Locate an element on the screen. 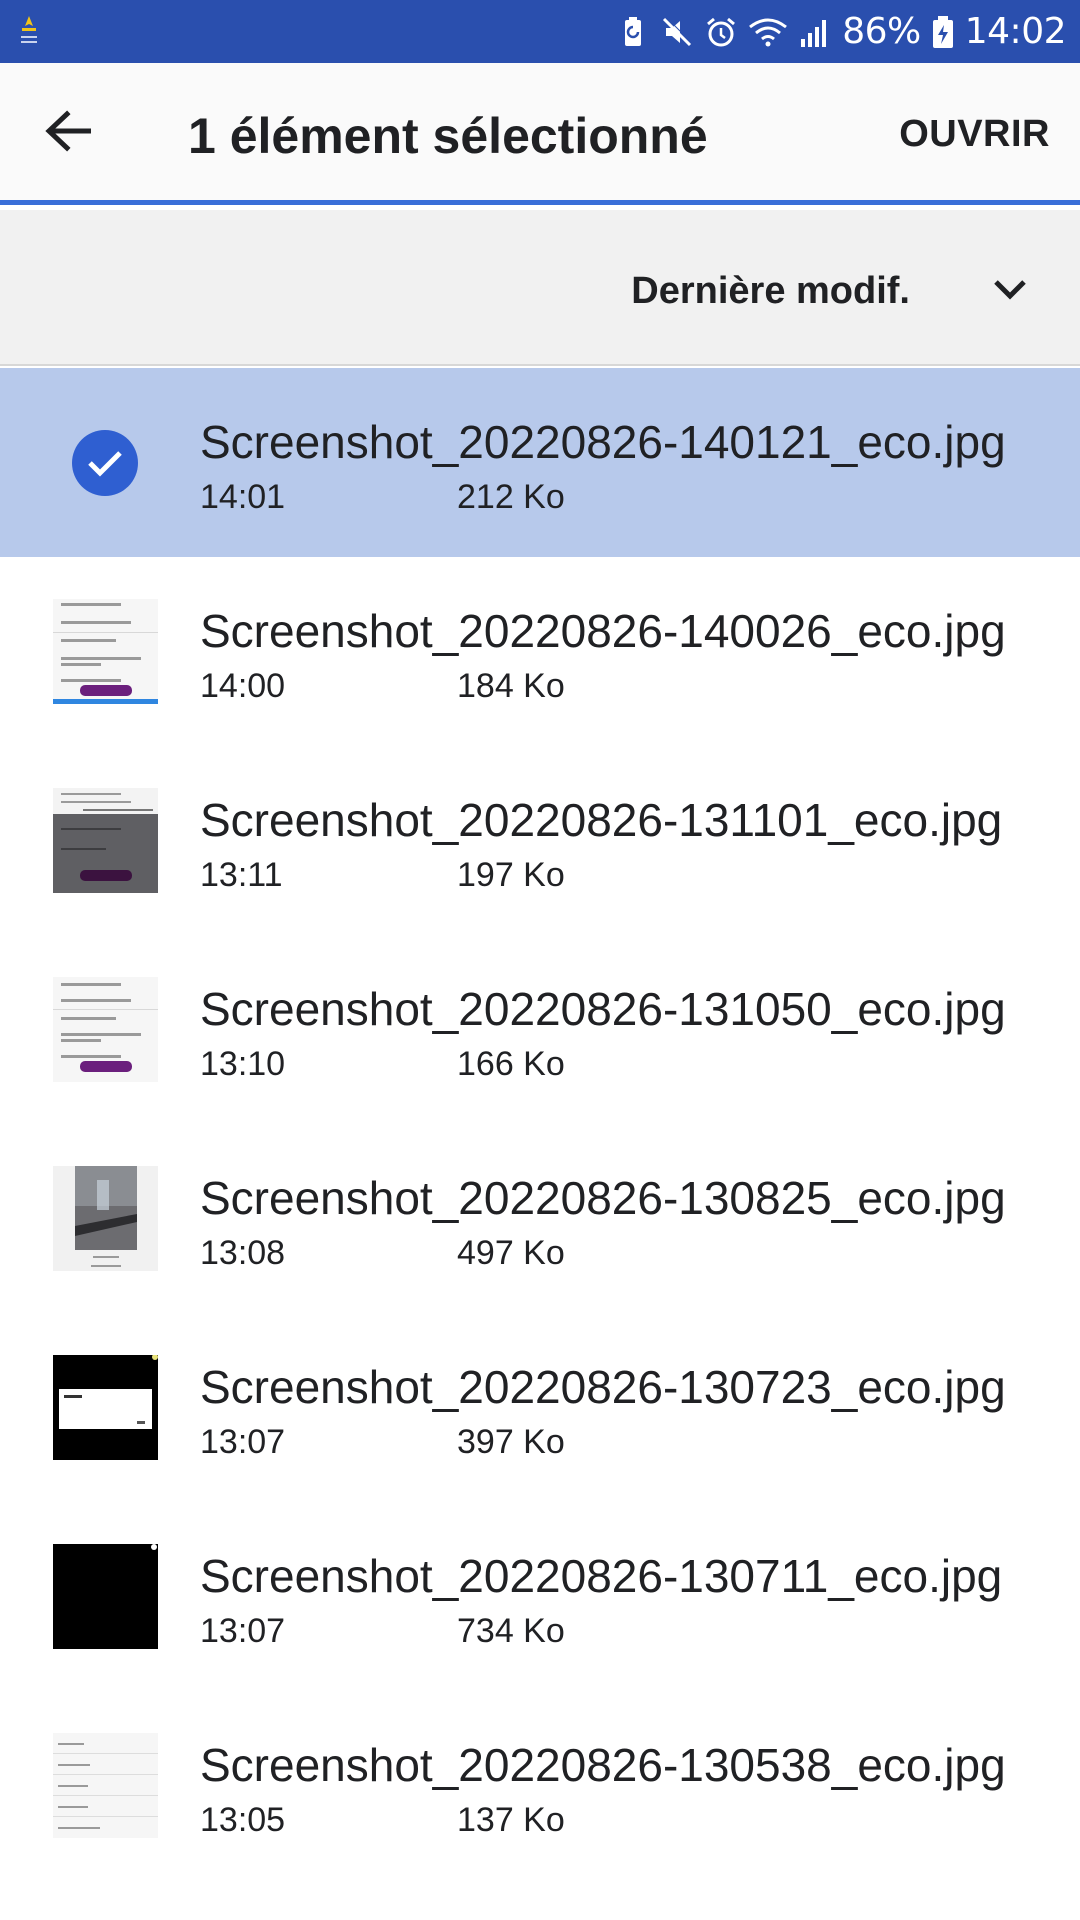 The height and width of the screenshot is (1920, 1080). back-button is located at coordinates (68, 131).